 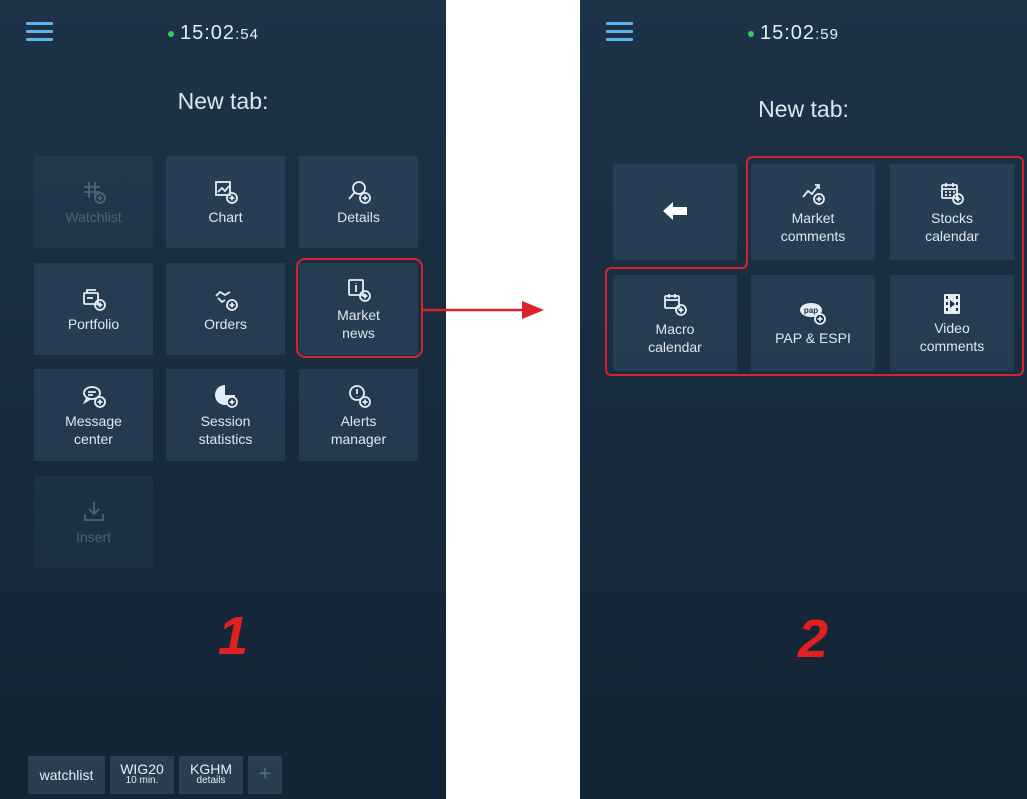 I want to click on tile-portfolio: Portfolio, so click(x=93, y=309).